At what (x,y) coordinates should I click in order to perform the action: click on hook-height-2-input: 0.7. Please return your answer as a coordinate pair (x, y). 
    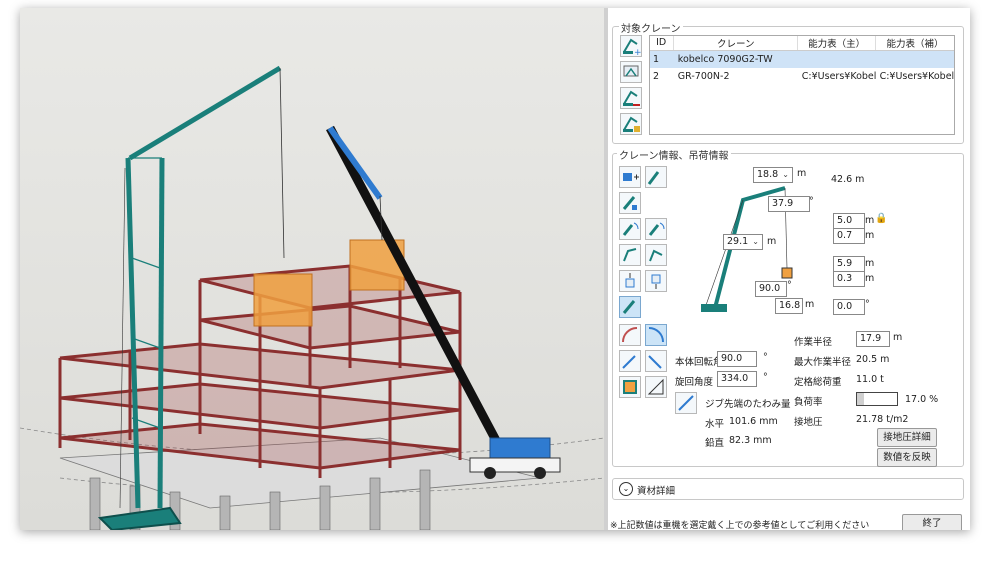
    Looking at the image, I should click on (849, 236).